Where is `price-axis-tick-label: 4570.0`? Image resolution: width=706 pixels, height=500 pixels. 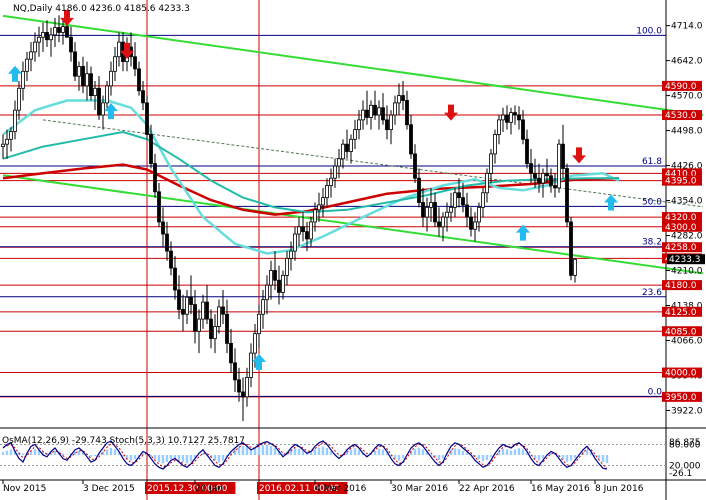
price-axis-tick-label: 4570.0 is located at coordinates (687, 97).